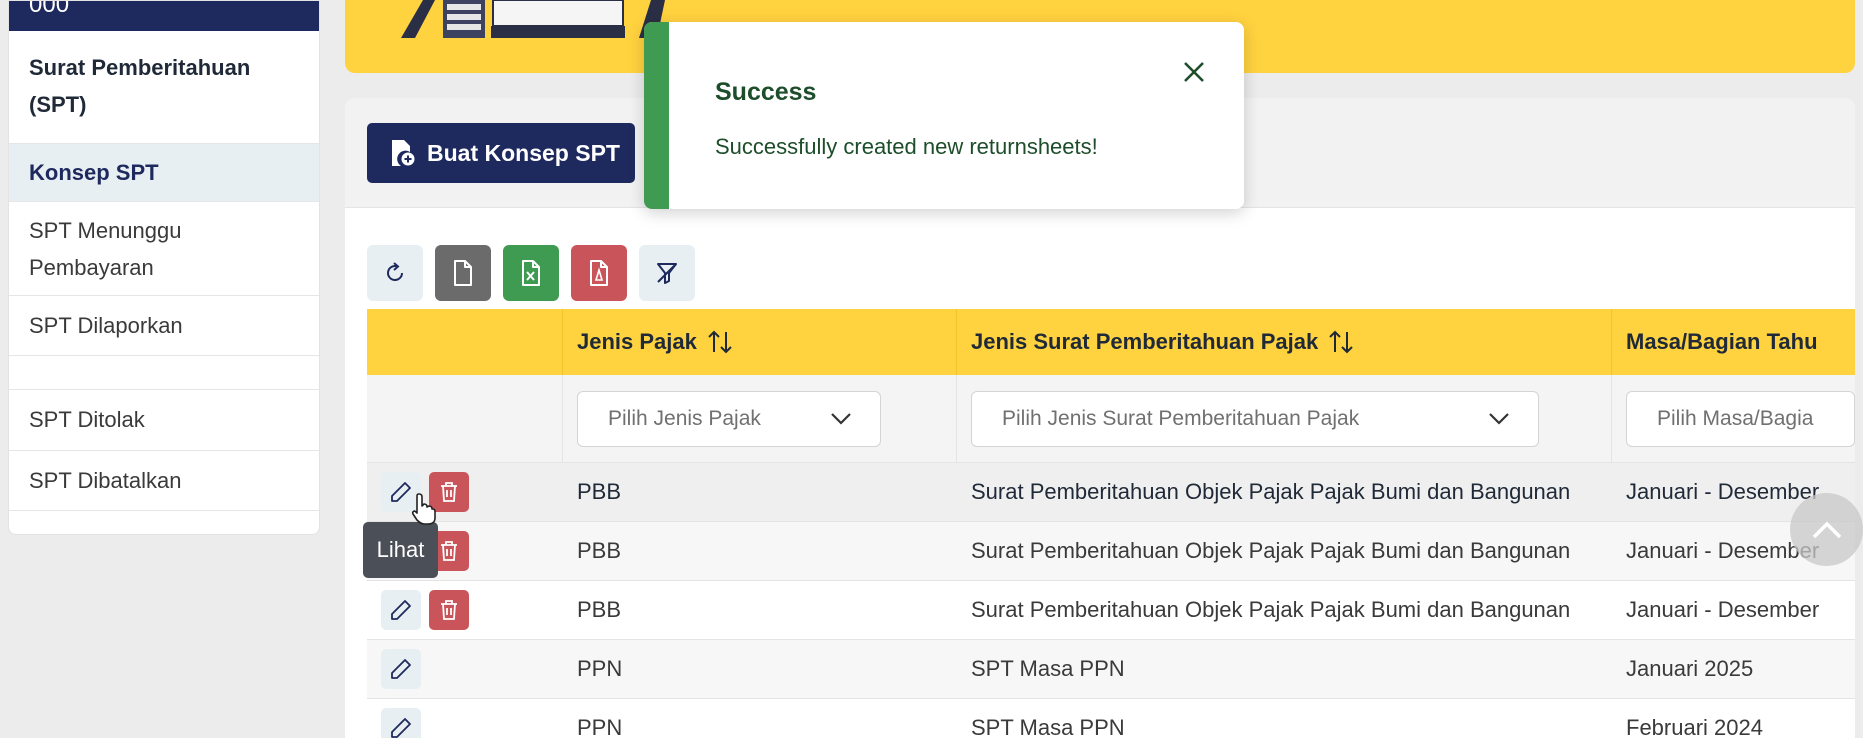 The image size is (1863, 738). Describe the element at coordinates (637, 341) in the screenshot. I see `column-label: Jenis Pajak` at that location.